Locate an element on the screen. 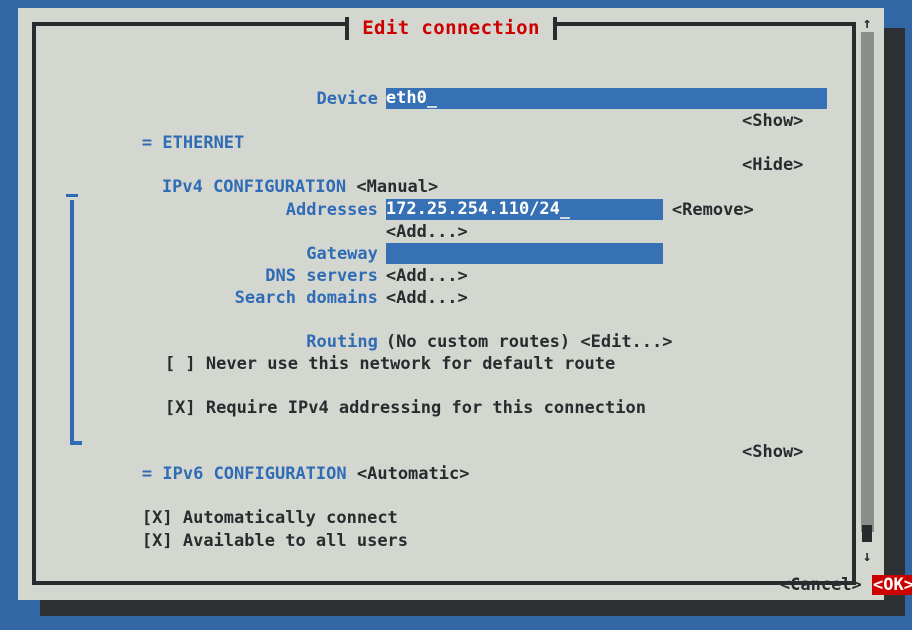 This screenshot has height=630, width=912. ipv4-hide-button: <Hide> is located at coordinates (772, 165).